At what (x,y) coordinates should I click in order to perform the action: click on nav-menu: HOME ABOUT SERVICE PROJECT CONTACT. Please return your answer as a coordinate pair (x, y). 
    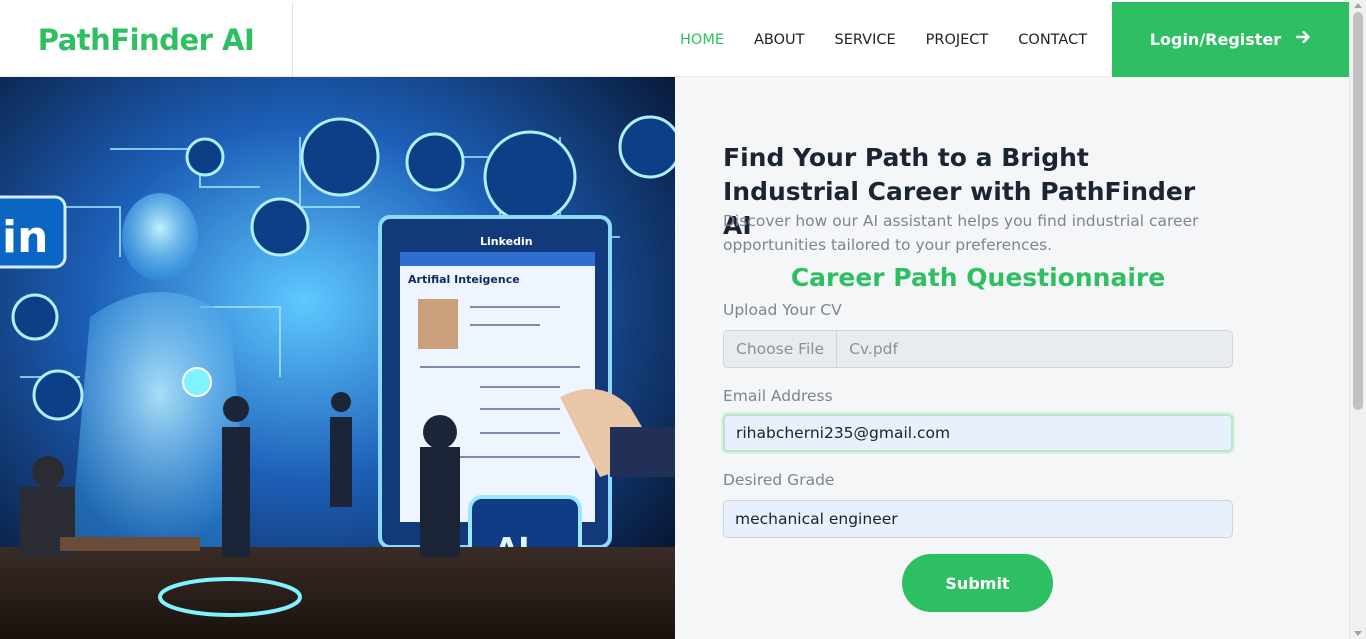
    Looking at the image, I should click on (883, 39).